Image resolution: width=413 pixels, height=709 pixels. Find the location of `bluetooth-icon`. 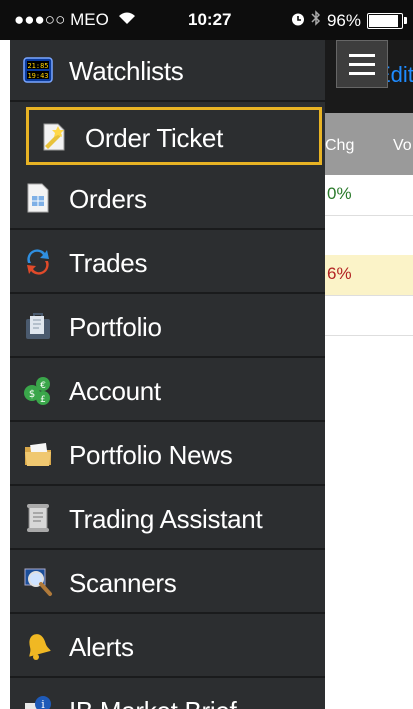

bluetooth-icon is located at coordinates (316, 20).